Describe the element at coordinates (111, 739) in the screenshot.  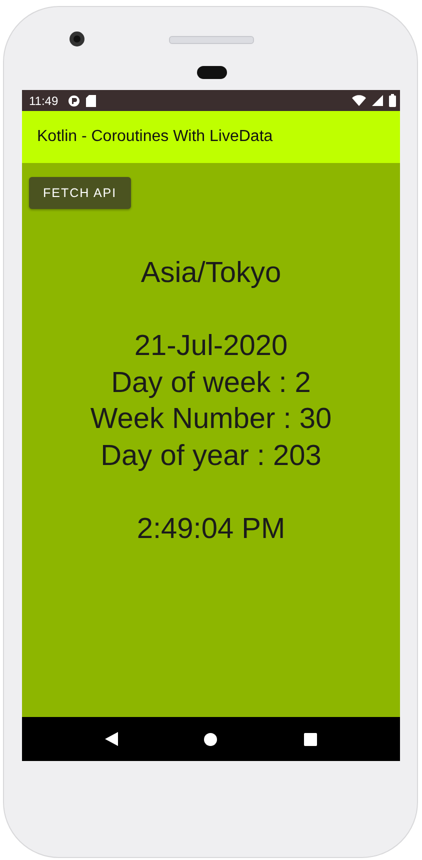
I see `back-icon` at that location.